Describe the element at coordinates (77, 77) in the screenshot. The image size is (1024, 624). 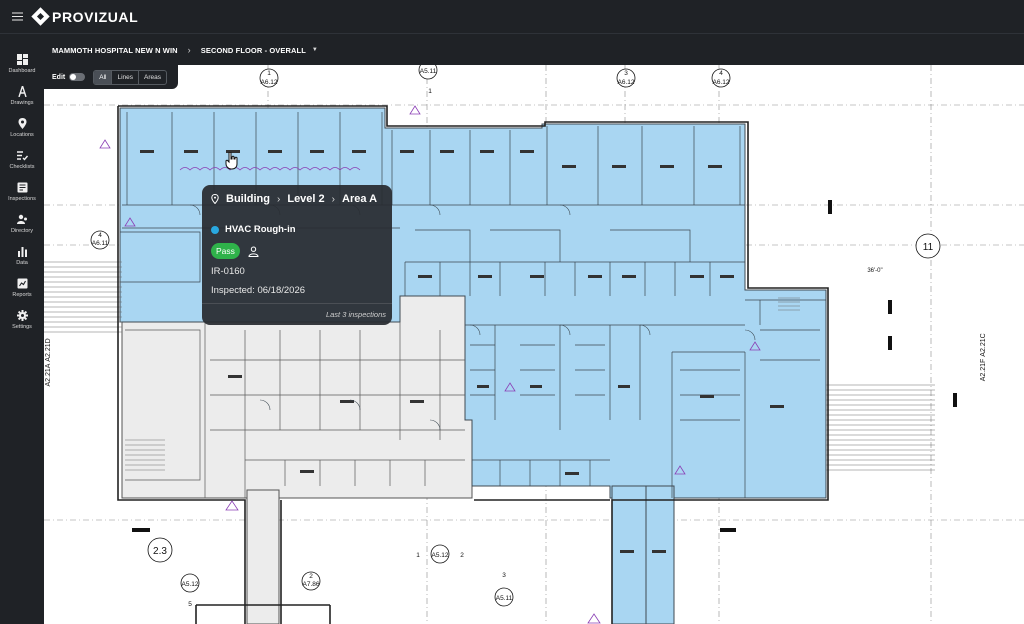
I see `edit-toggle` at that location.